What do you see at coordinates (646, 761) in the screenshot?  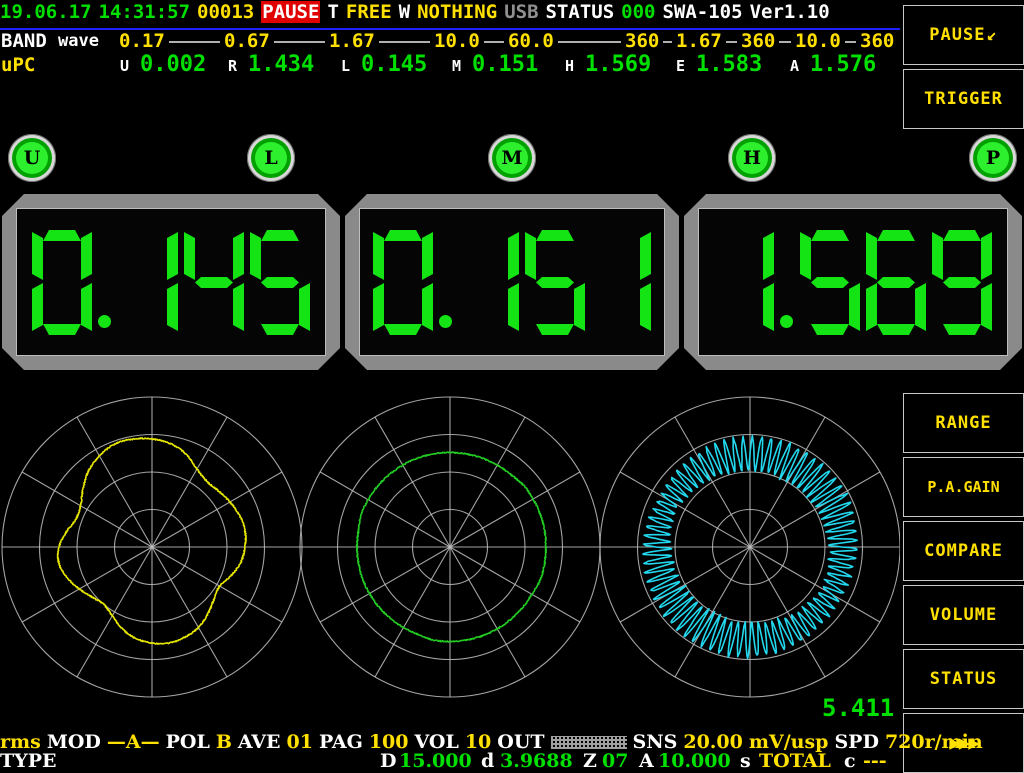 I see `status-field: A` at bounding box center [646, 761].